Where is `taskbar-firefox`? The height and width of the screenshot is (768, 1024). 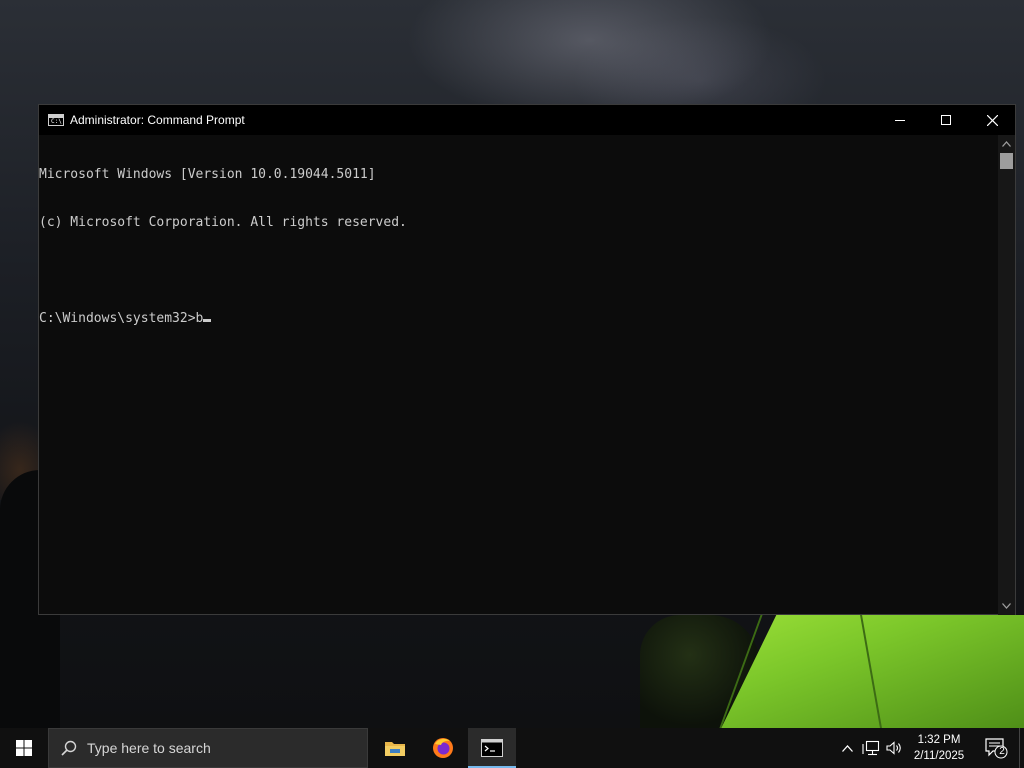
taskbar-firefox is located at coordinates (443, 748).